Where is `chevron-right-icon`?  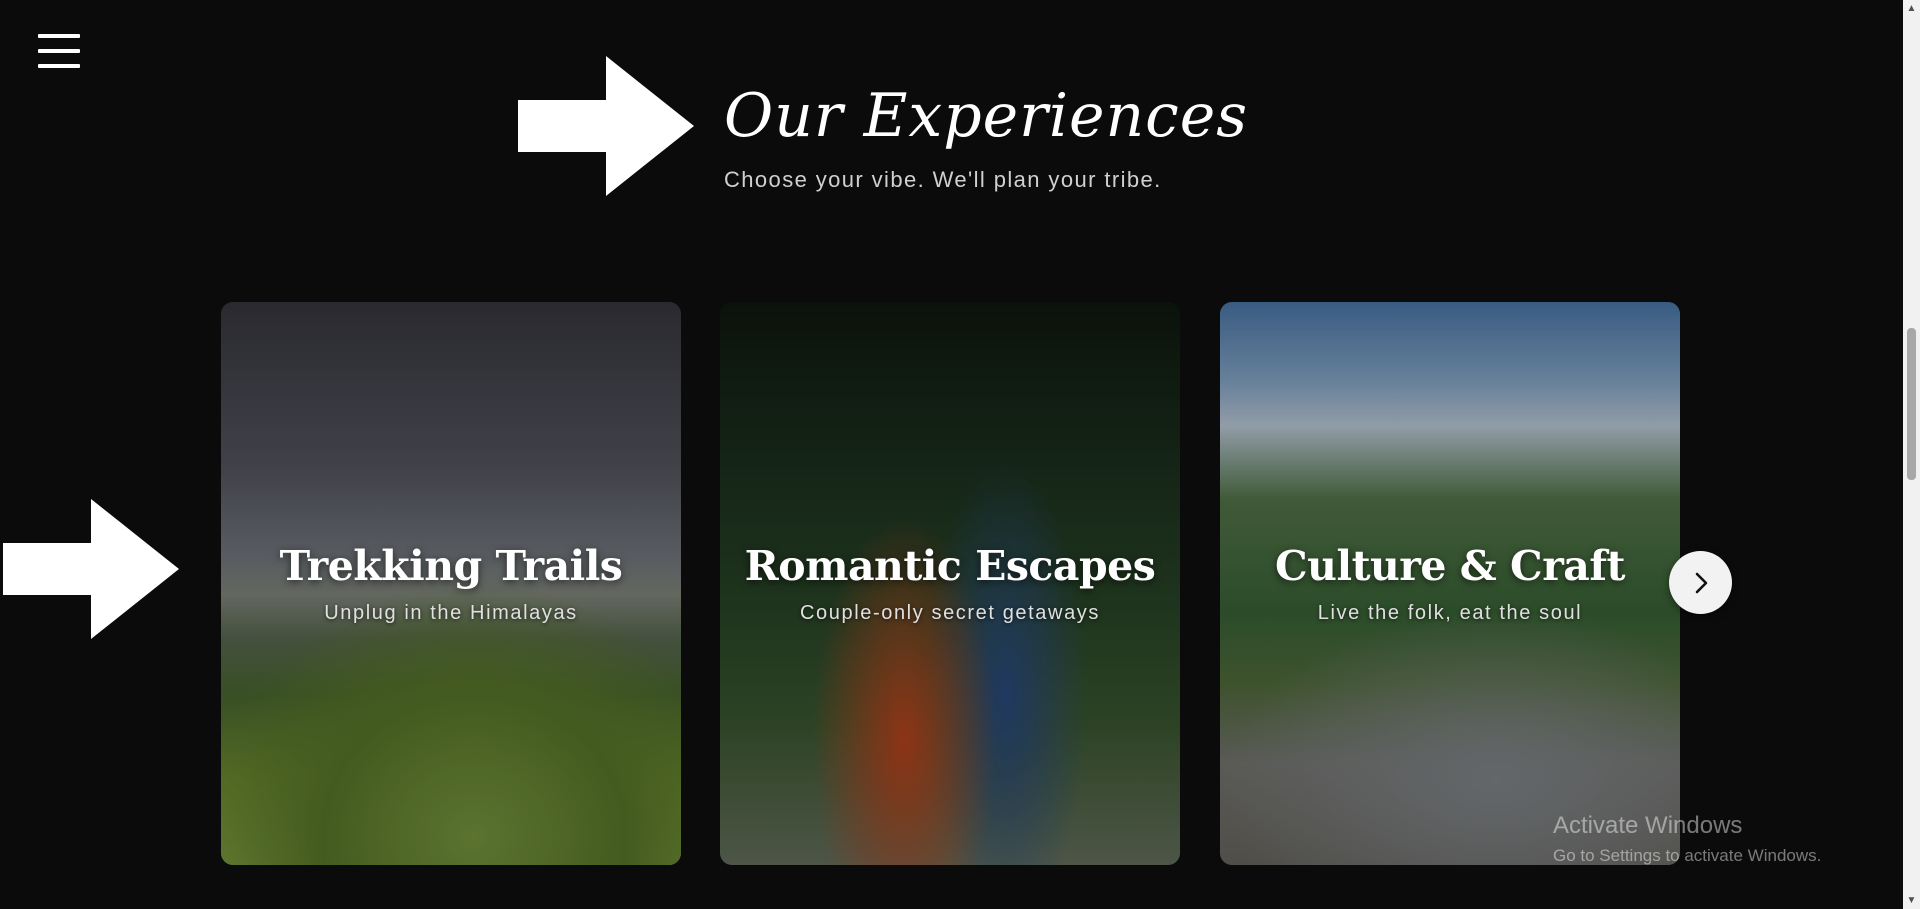
chevron-right-icon is located at coordinates (1701, 582).